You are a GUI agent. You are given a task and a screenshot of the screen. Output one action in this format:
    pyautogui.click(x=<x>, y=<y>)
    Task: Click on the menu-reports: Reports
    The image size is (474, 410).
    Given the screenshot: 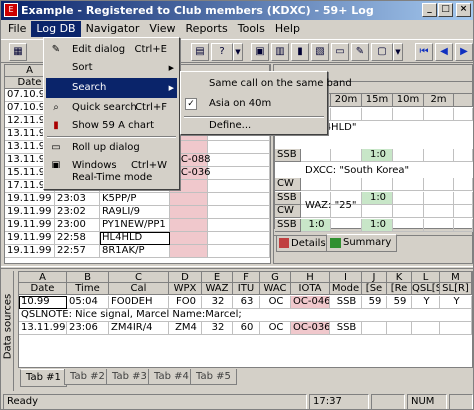 What is the action you would take?
    pyautogui.click(x=207, y=29)
    